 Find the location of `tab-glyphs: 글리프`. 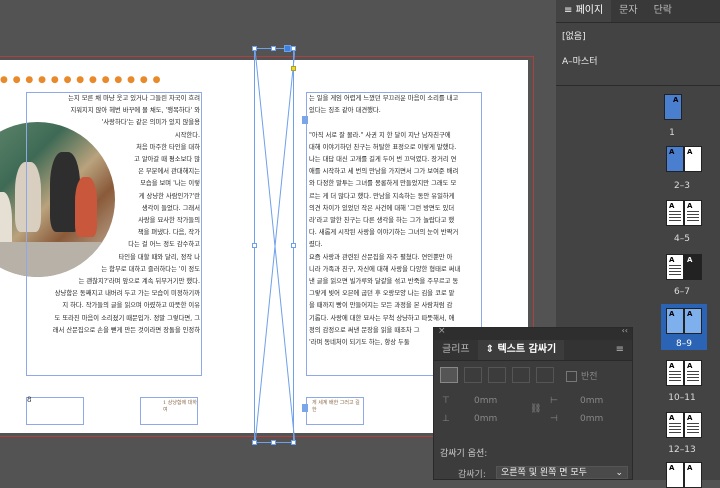

tab-glyphs: 글리프 is located at coordinates (456, 350).